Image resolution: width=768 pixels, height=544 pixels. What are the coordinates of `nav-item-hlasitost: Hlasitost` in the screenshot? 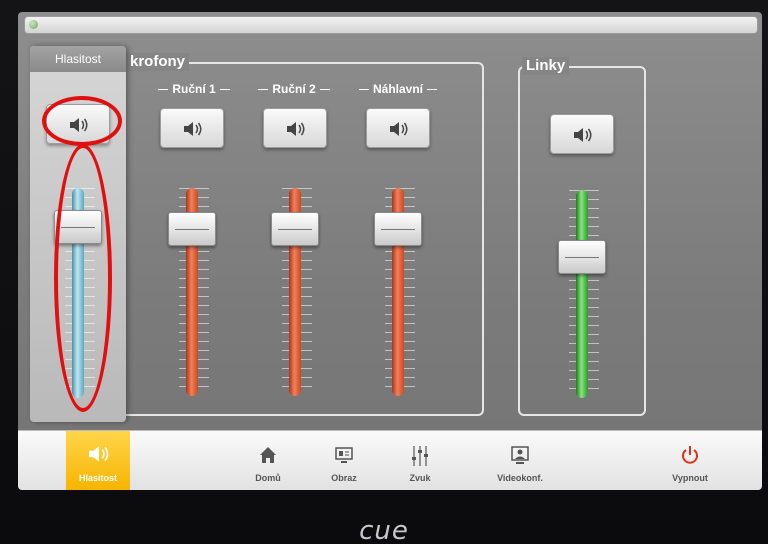 It's located at (98, 460).